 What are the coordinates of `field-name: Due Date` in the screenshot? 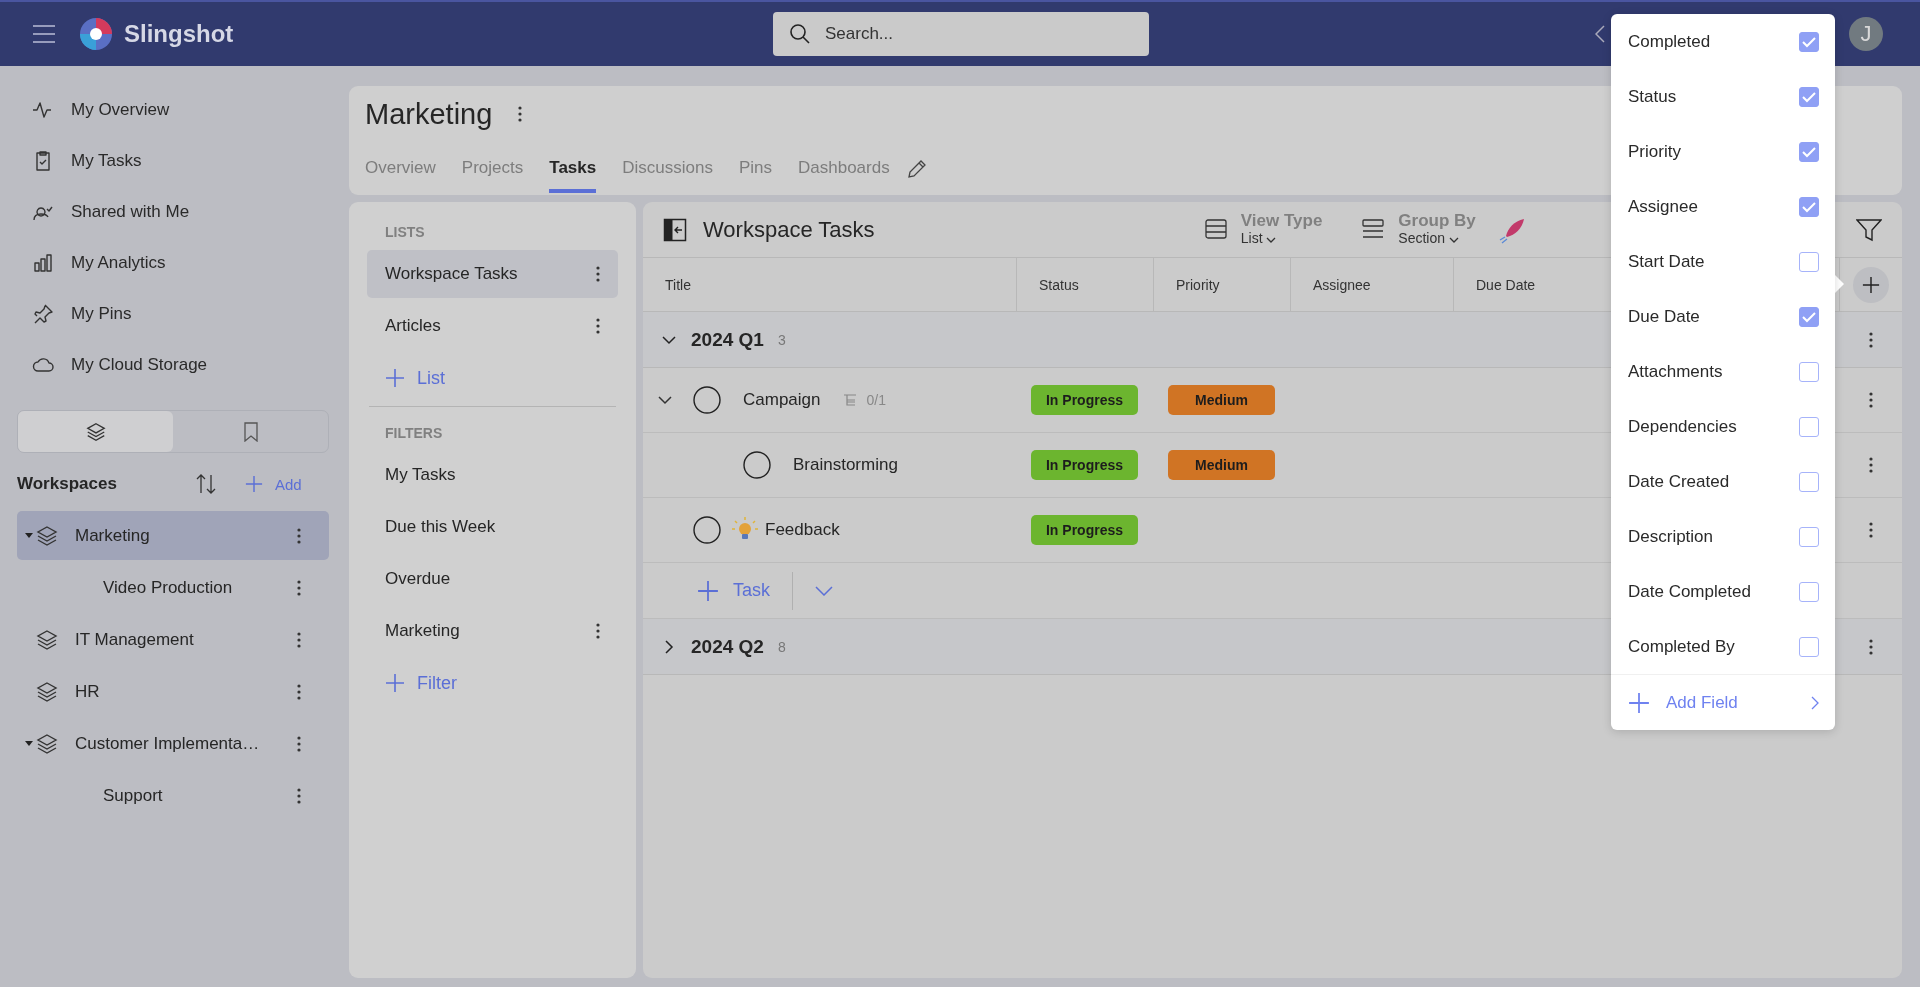 It's located at (1664, 316).